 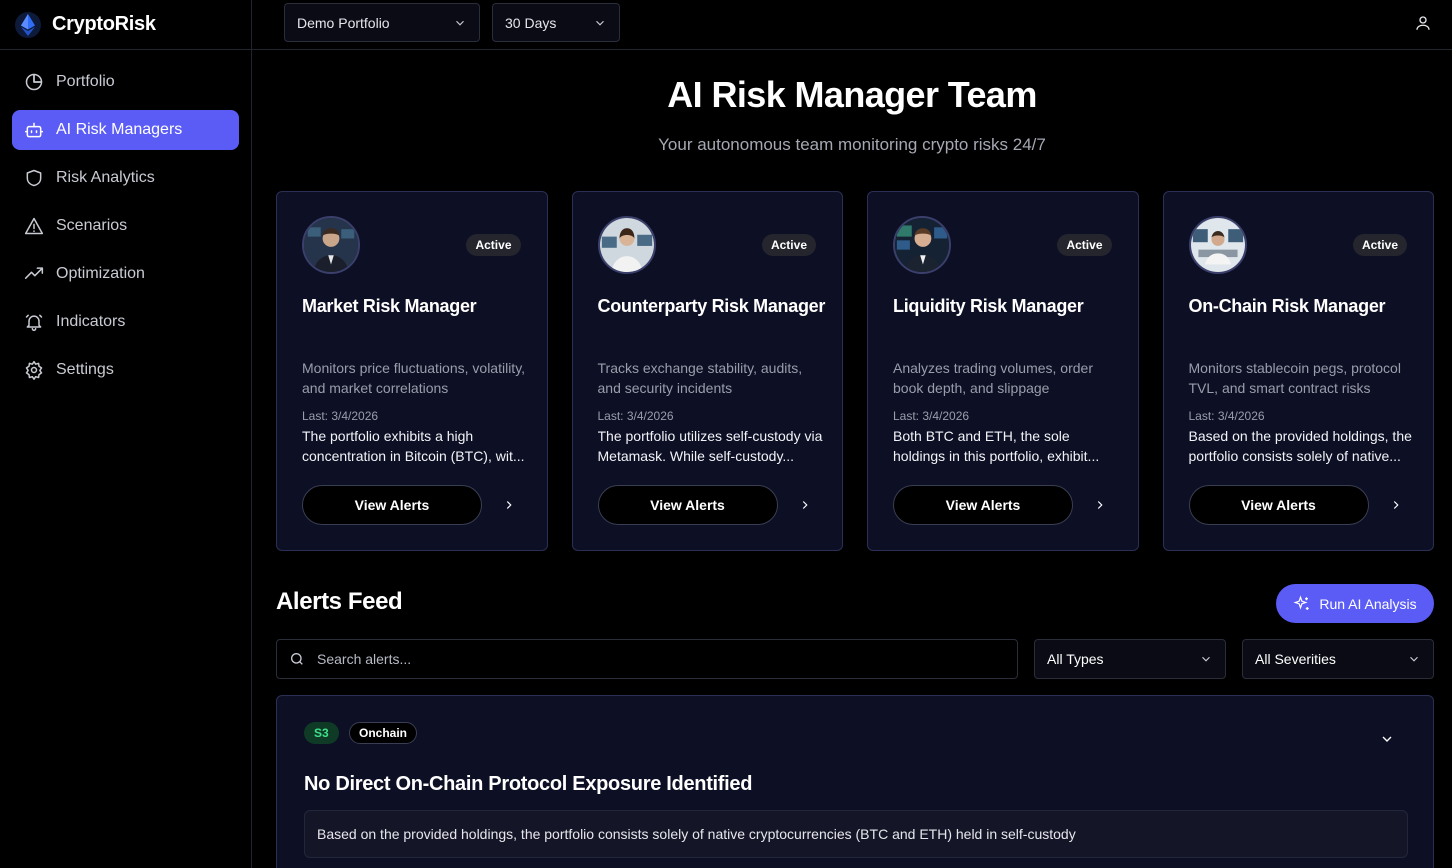 What do you see at coordinates (321, 733) in the screenshot?
I see `severity-badge: S3` at bounding box center [321, 733].